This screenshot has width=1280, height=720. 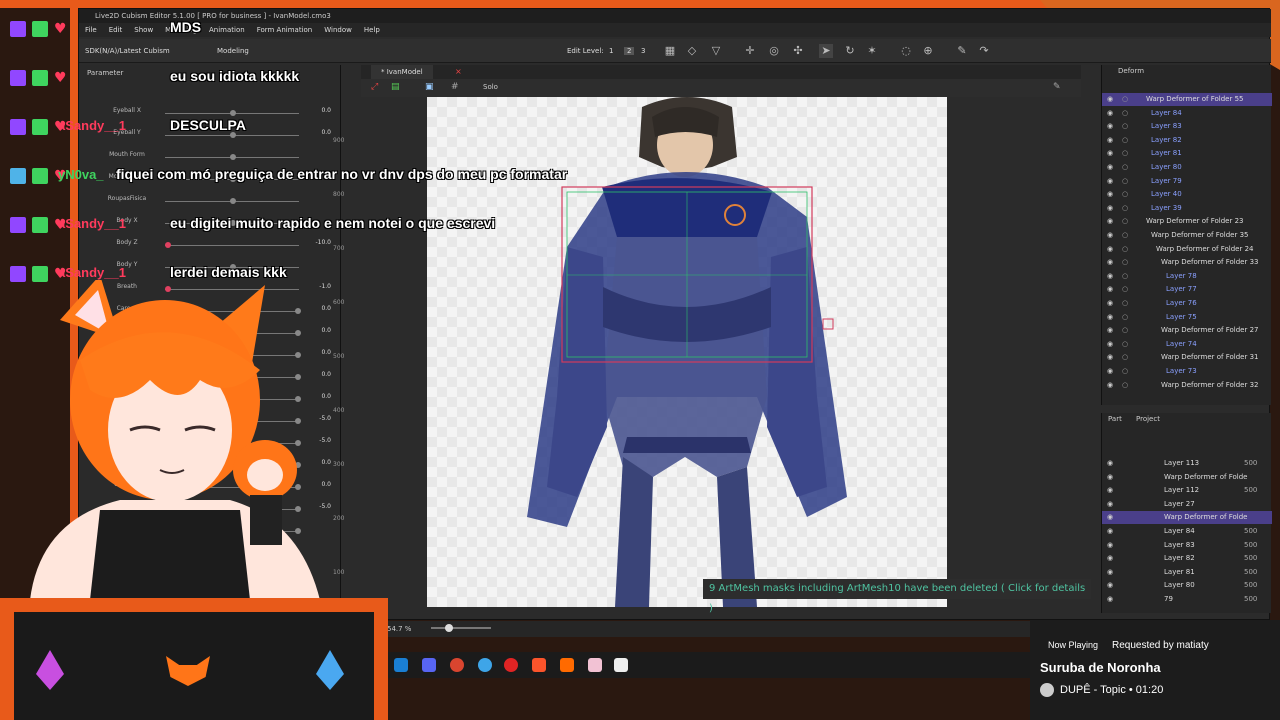 What do you see at coordinates (629, 51) in the screenshot?
I see `edit-level-2: 2` at bounding box center [629, 51].